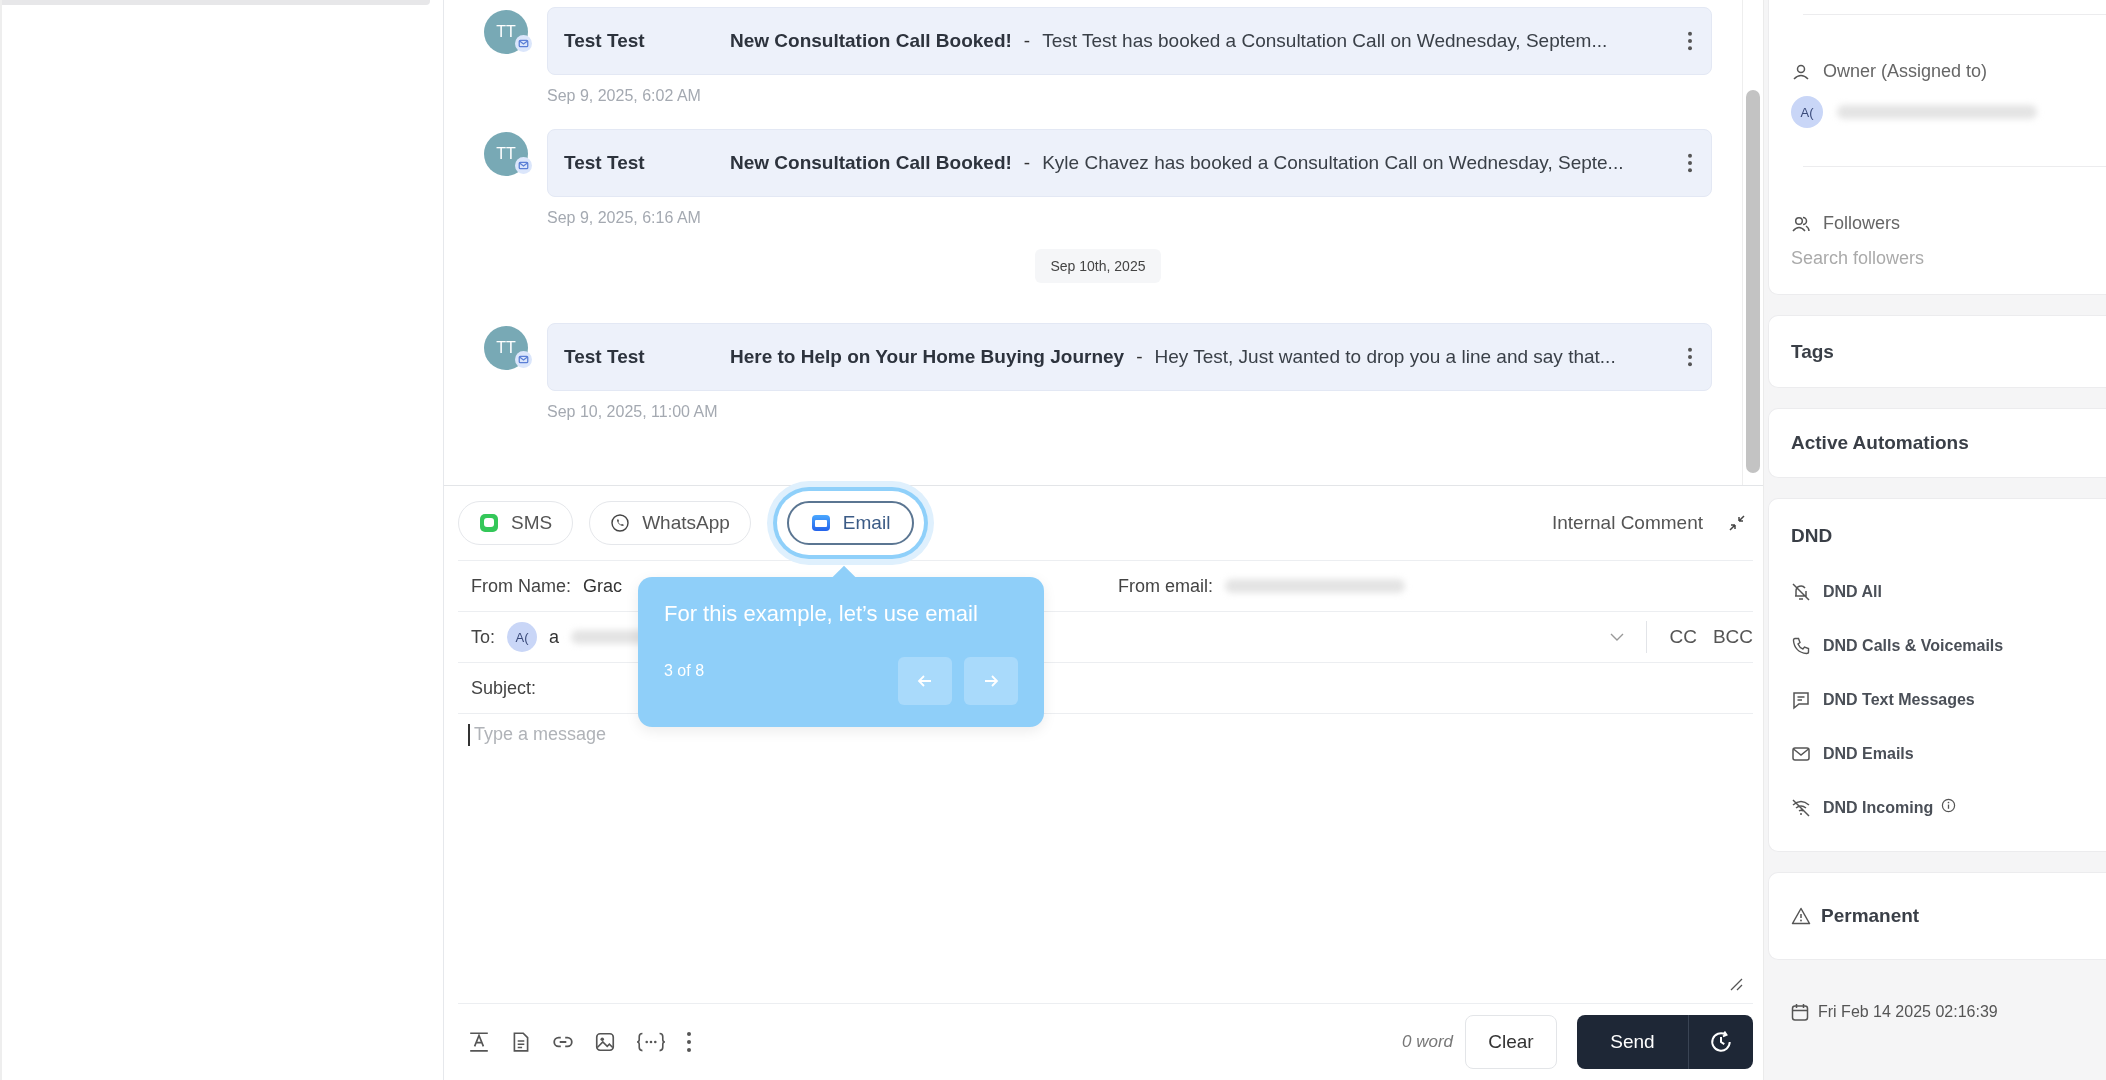  I want to click on image-icon, so click(605, 1042).